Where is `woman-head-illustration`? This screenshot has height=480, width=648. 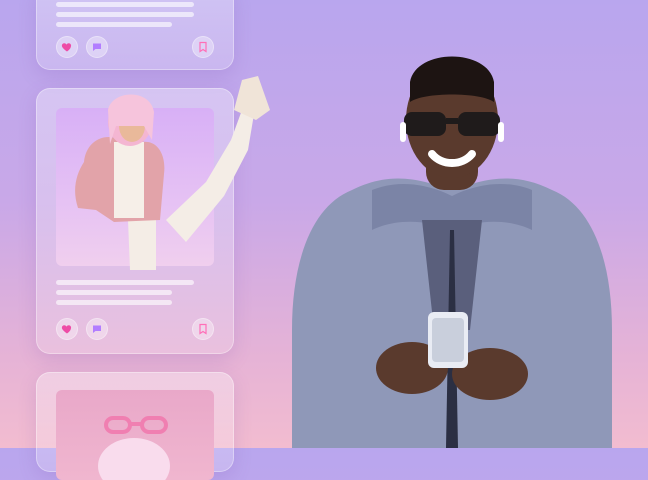
woman-head-illustration is located at coordinates (134, 448).